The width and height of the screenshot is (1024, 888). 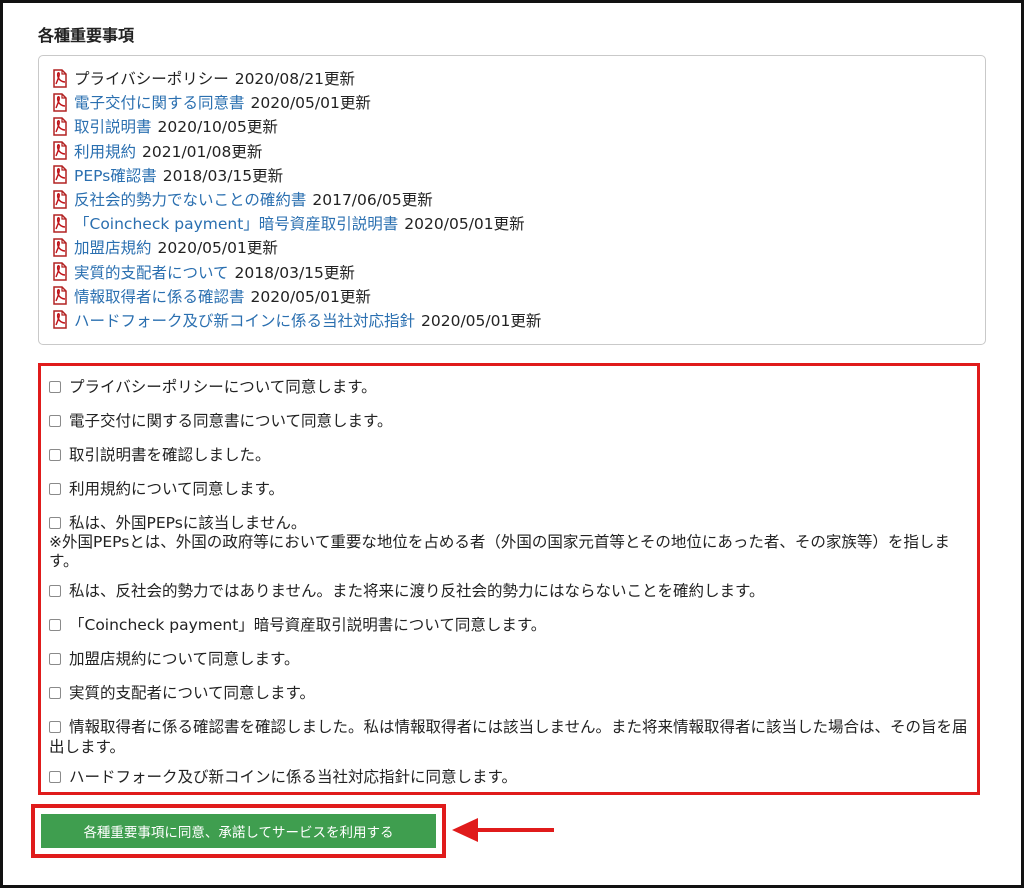 I want to click on document-link: PEPs確認書, so click(x=115, y=175).